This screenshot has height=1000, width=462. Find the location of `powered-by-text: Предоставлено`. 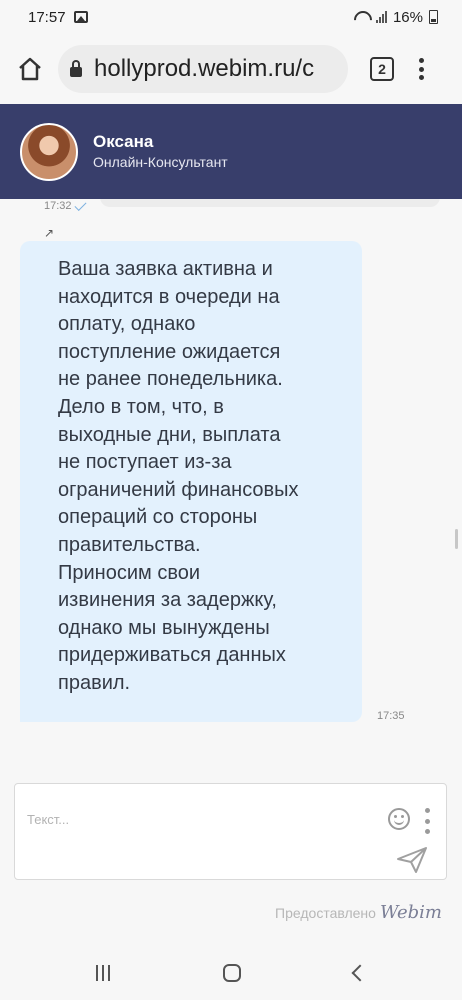

powered-by-text: Предоставлено is located at coordinates (325, 913).